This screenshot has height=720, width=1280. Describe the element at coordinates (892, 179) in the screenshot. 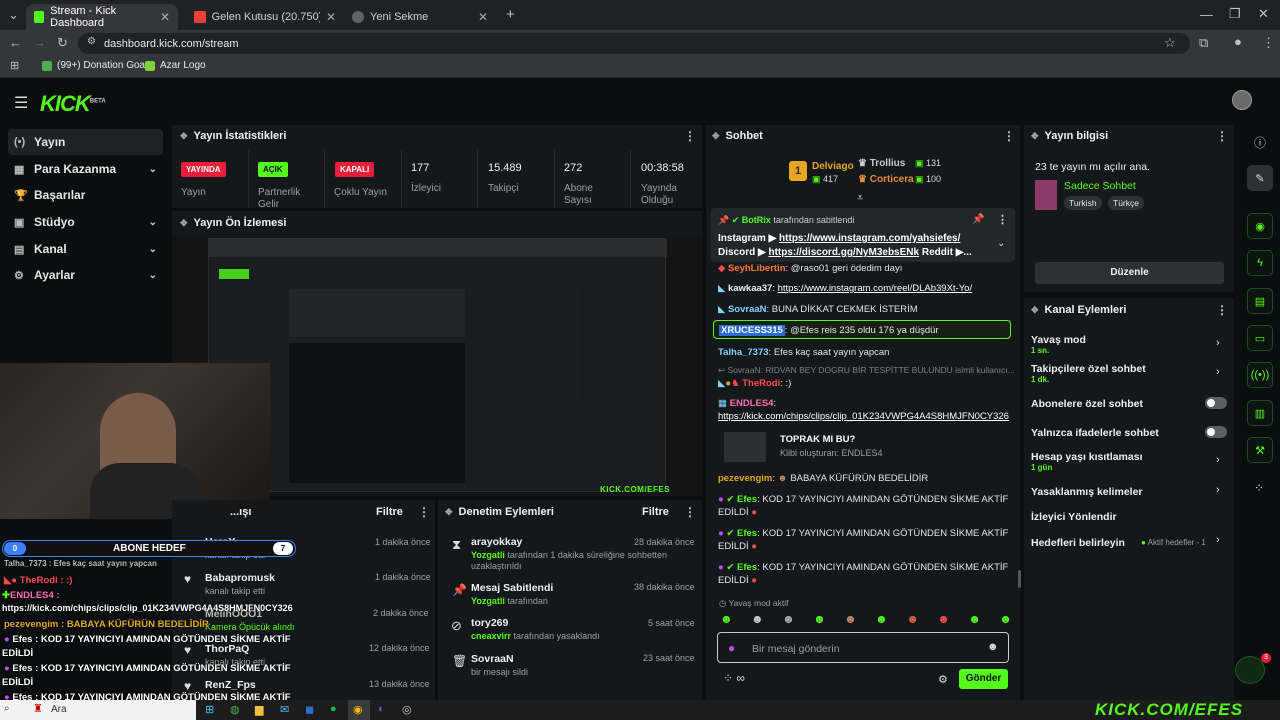

I see `leader-name: Corticera` at that location.